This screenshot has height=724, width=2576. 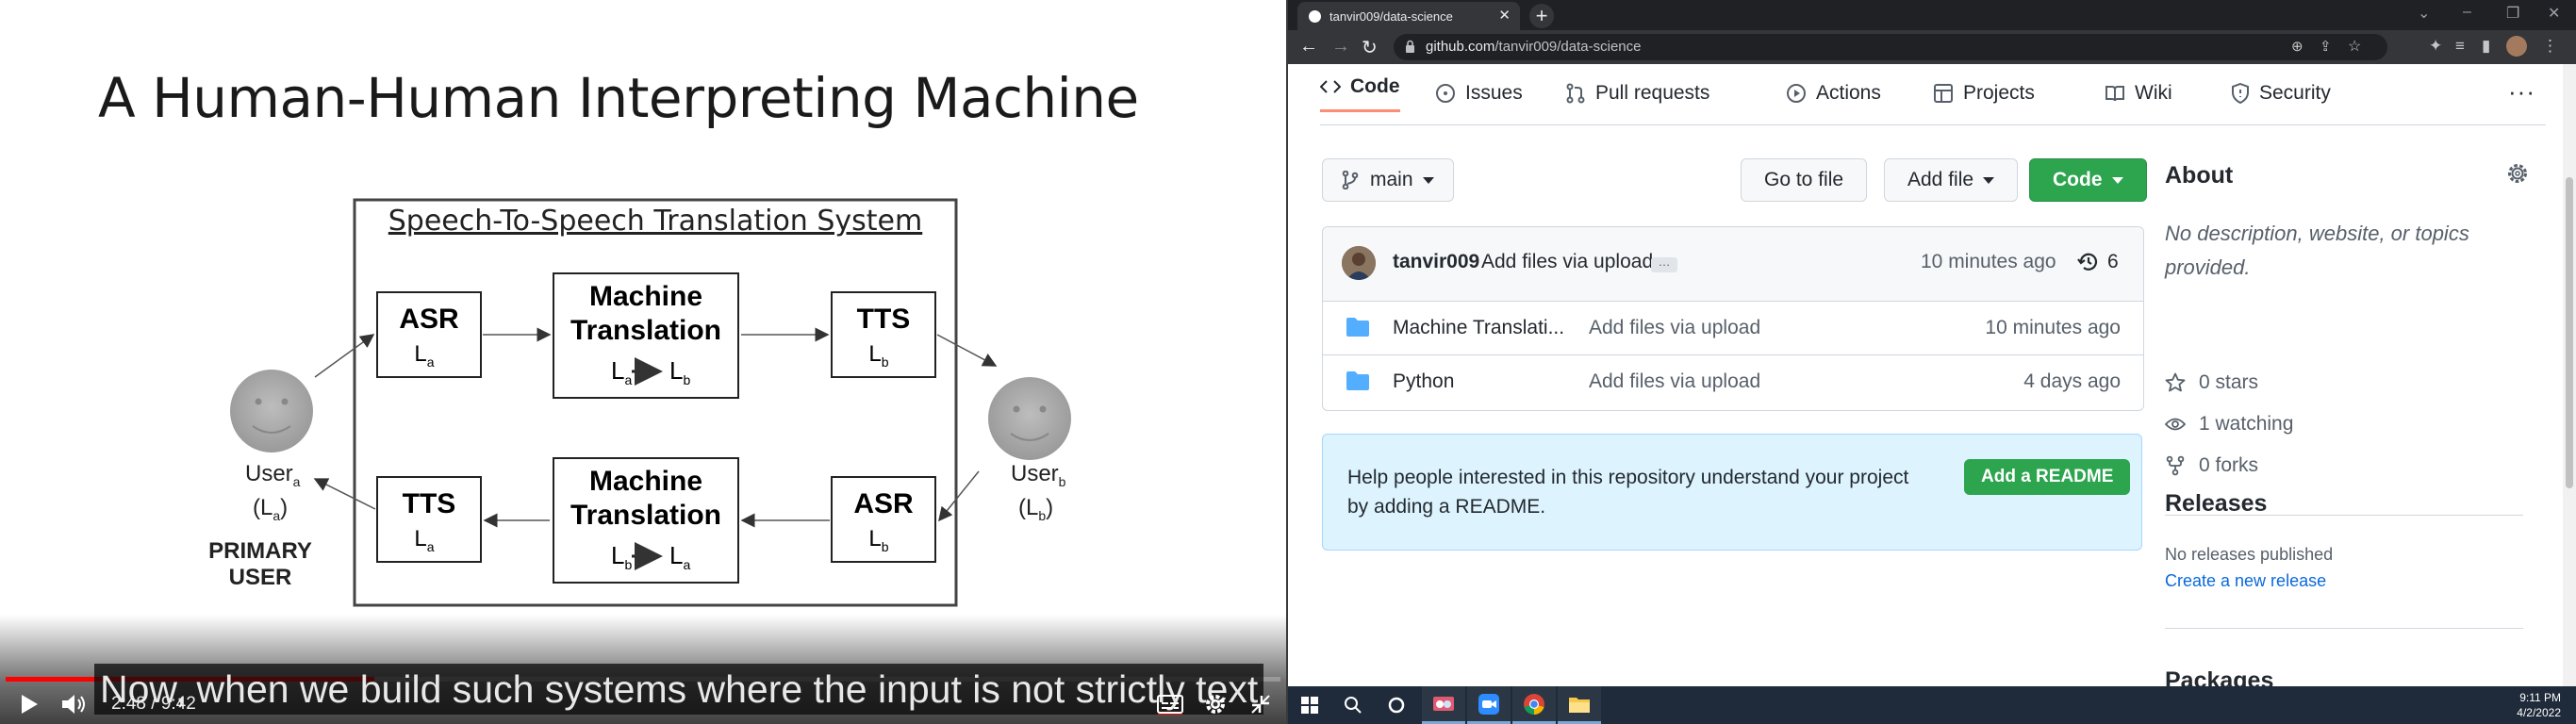 I want to click on code-icon, so click(x=1330, y=86).